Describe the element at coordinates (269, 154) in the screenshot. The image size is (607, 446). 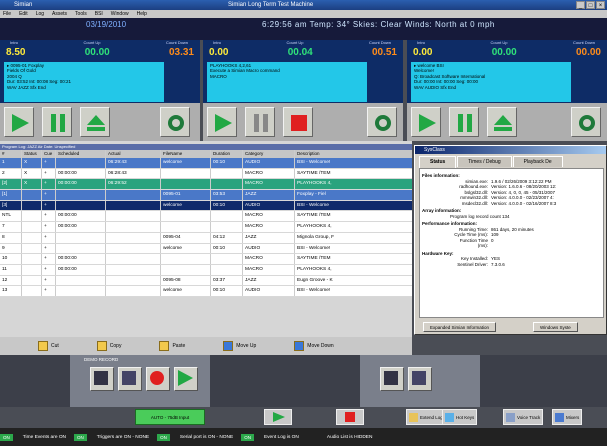
I see `column-header: Category` at that location.